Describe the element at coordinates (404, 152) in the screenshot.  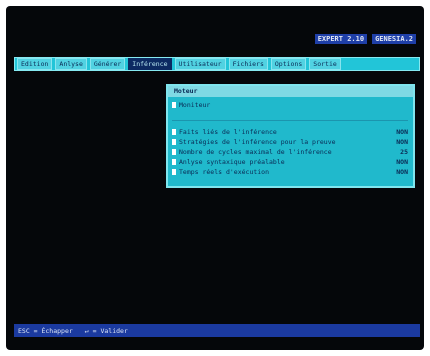
I see `dropdown-item-value: 25` at that location.